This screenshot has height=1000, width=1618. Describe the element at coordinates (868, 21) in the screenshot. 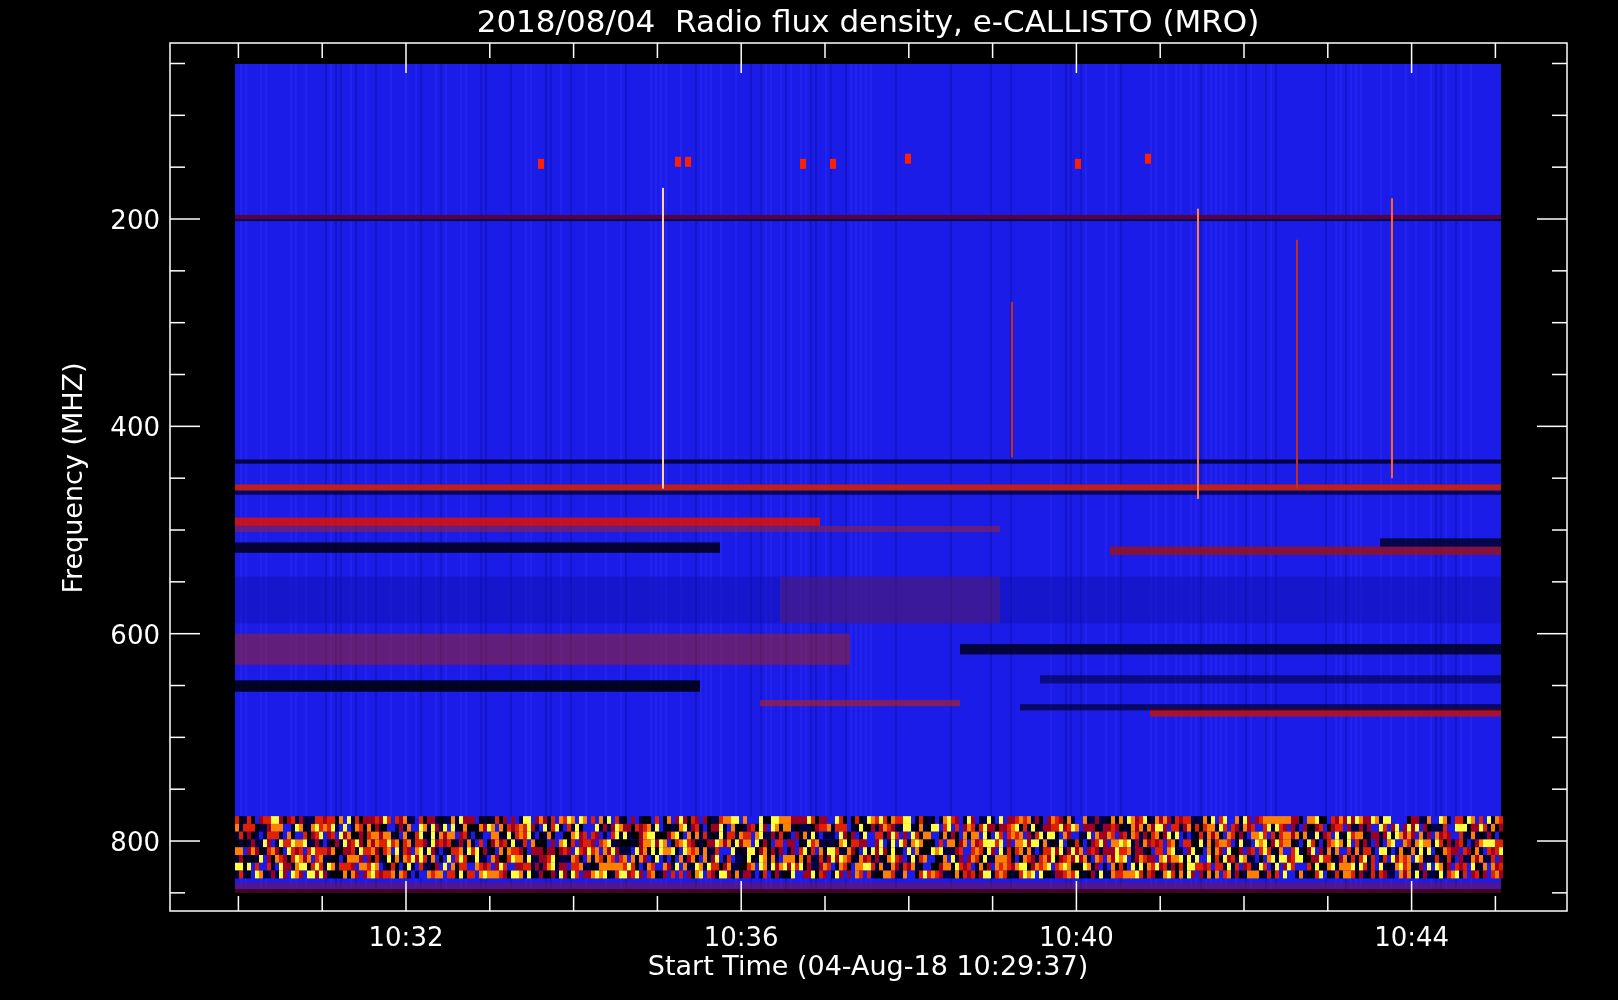

I see `chart-title: 2018/08/04 Radio flux density, e-CALLISTO (MRO)` at that location.